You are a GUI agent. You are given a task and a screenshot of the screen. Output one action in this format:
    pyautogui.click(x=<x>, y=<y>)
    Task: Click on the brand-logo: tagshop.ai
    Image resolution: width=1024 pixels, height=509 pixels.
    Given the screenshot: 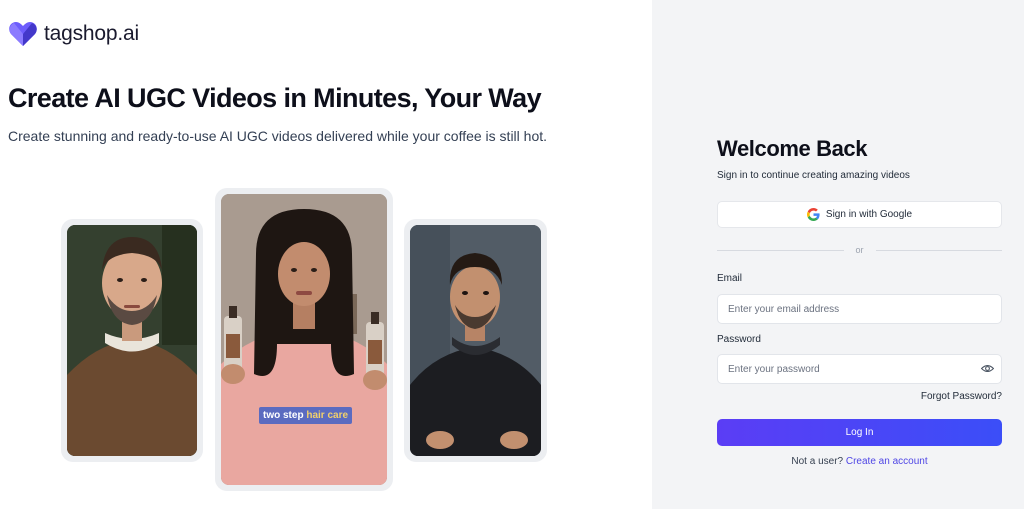 What is the action you would take?
    pyautogui.click(x=73, y=34)
    